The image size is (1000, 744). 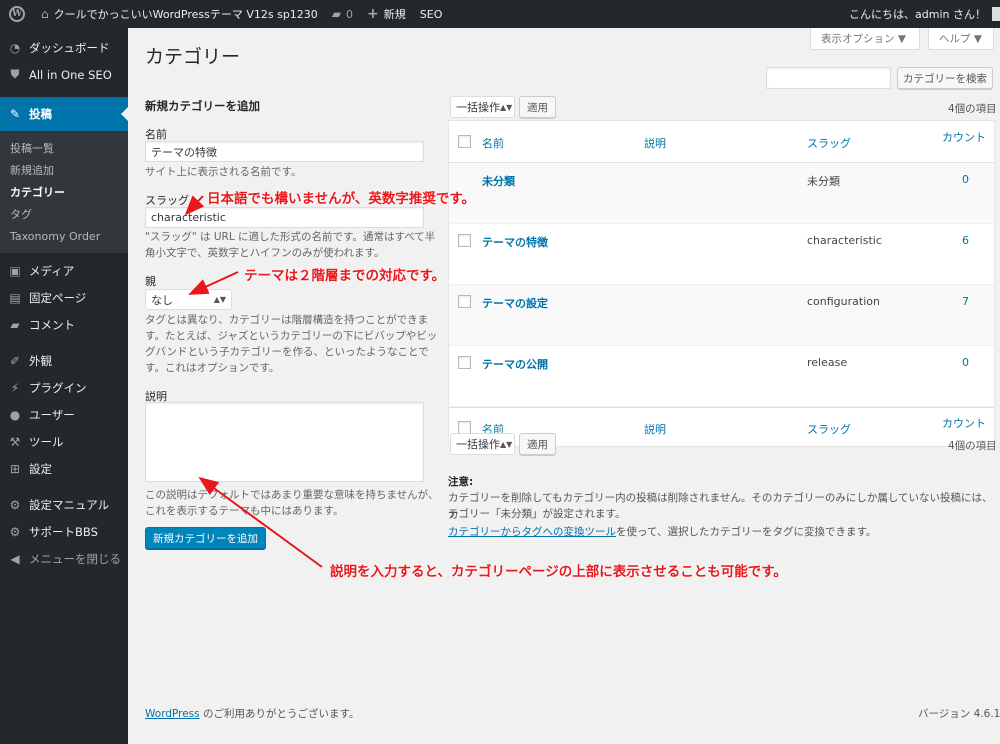 What do you see at coordinates (188, 299) in the screenshot?
I see `parent-category-select: なし ▲▼` at bounding box center [188, 299].